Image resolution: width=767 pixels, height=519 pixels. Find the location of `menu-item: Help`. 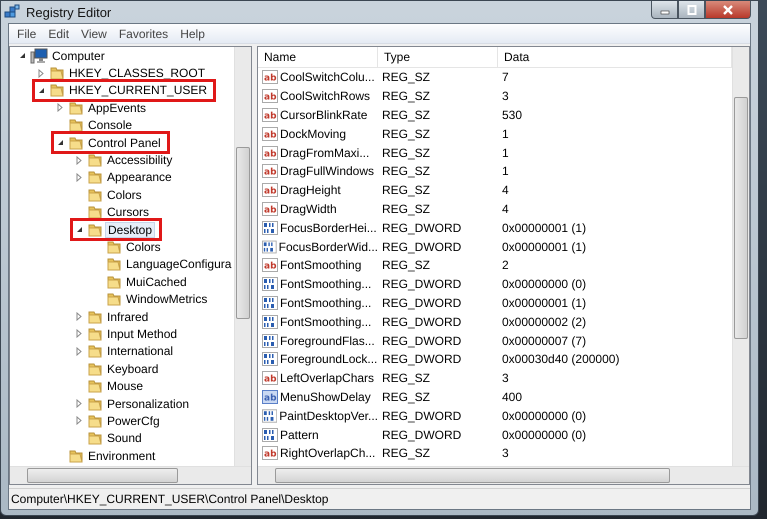

menu-item: Help is located at coordinates (192, 33).